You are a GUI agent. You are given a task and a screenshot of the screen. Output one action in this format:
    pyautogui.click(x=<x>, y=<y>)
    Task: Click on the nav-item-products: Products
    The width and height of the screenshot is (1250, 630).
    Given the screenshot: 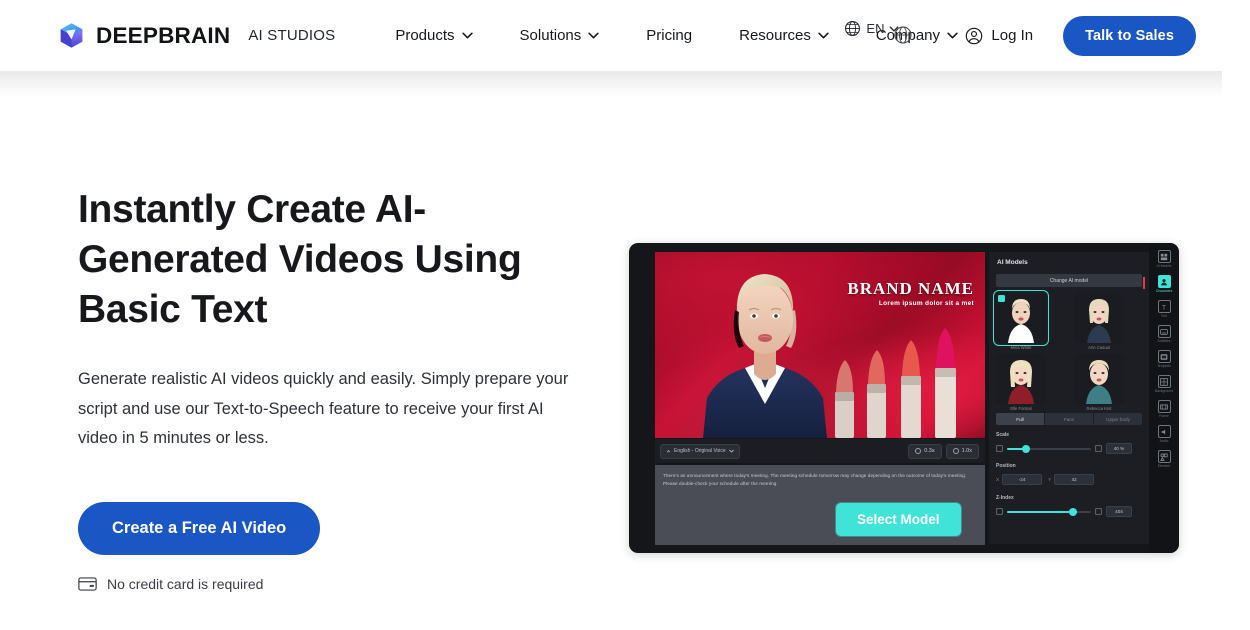 What is the action you would take?
    pyautogui.click(x=434, y=35)
    